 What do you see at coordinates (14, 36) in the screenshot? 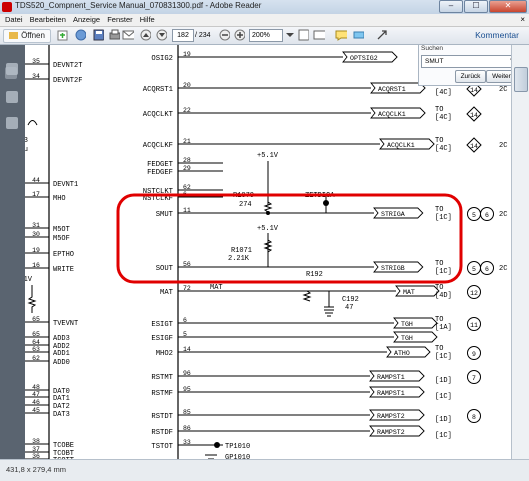
I see `folder-icon` at bounding box center [14, 36].